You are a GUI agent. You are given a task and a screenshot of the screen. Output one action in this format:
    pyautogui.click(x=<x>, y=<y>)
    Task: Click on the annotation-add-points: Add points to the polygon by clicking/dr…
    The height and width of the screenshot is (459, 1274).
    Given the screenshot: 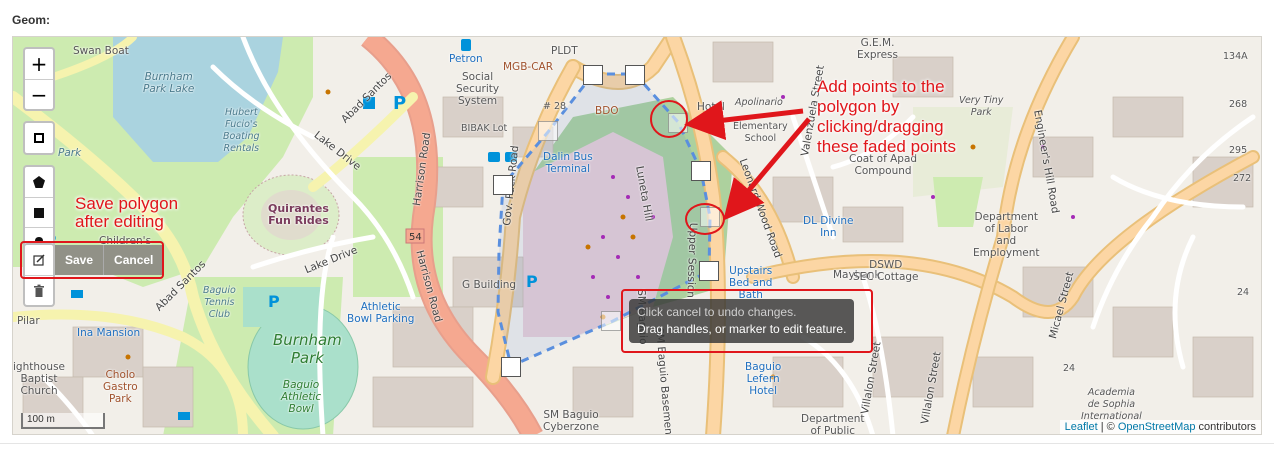 What is the action you would take?
    pyautogui.click(x=886, y=116)
    